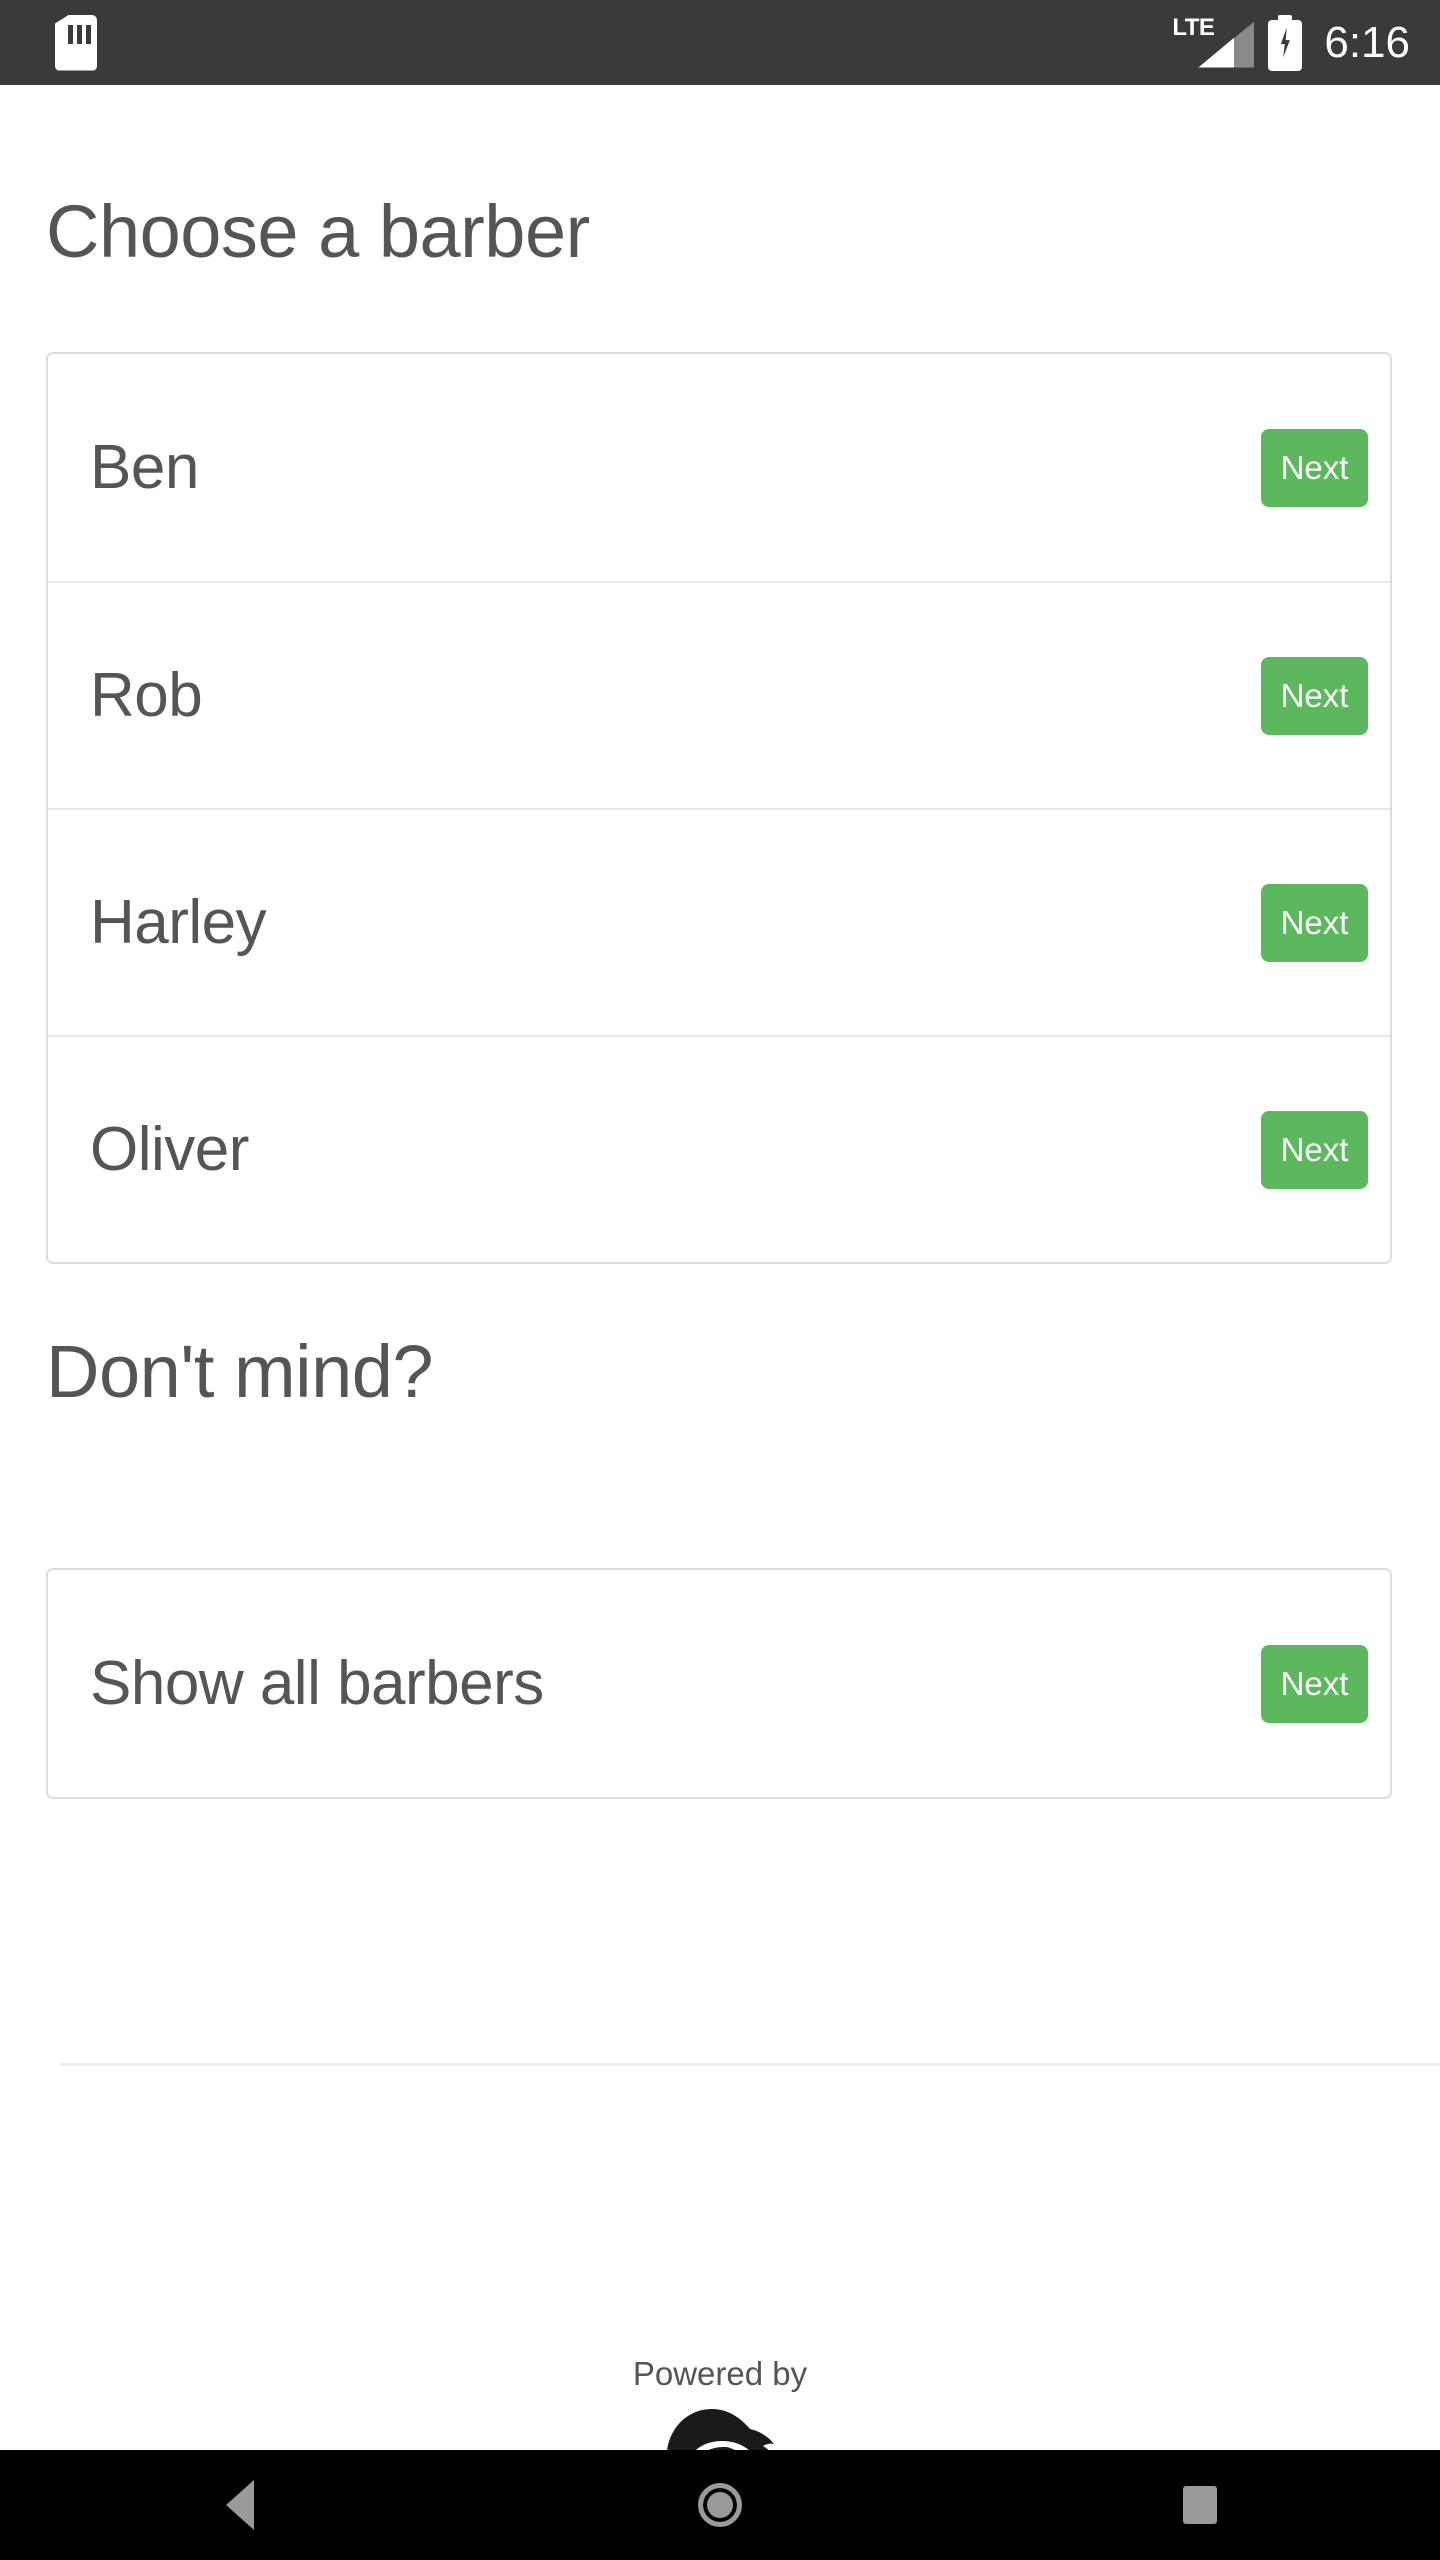 This screenshot has height=2560, width=1440. What do you see at coordinates (720, 42) in the screenshot?
I see `status-bar: LTE 6:16` at bounding box center [720, 42].